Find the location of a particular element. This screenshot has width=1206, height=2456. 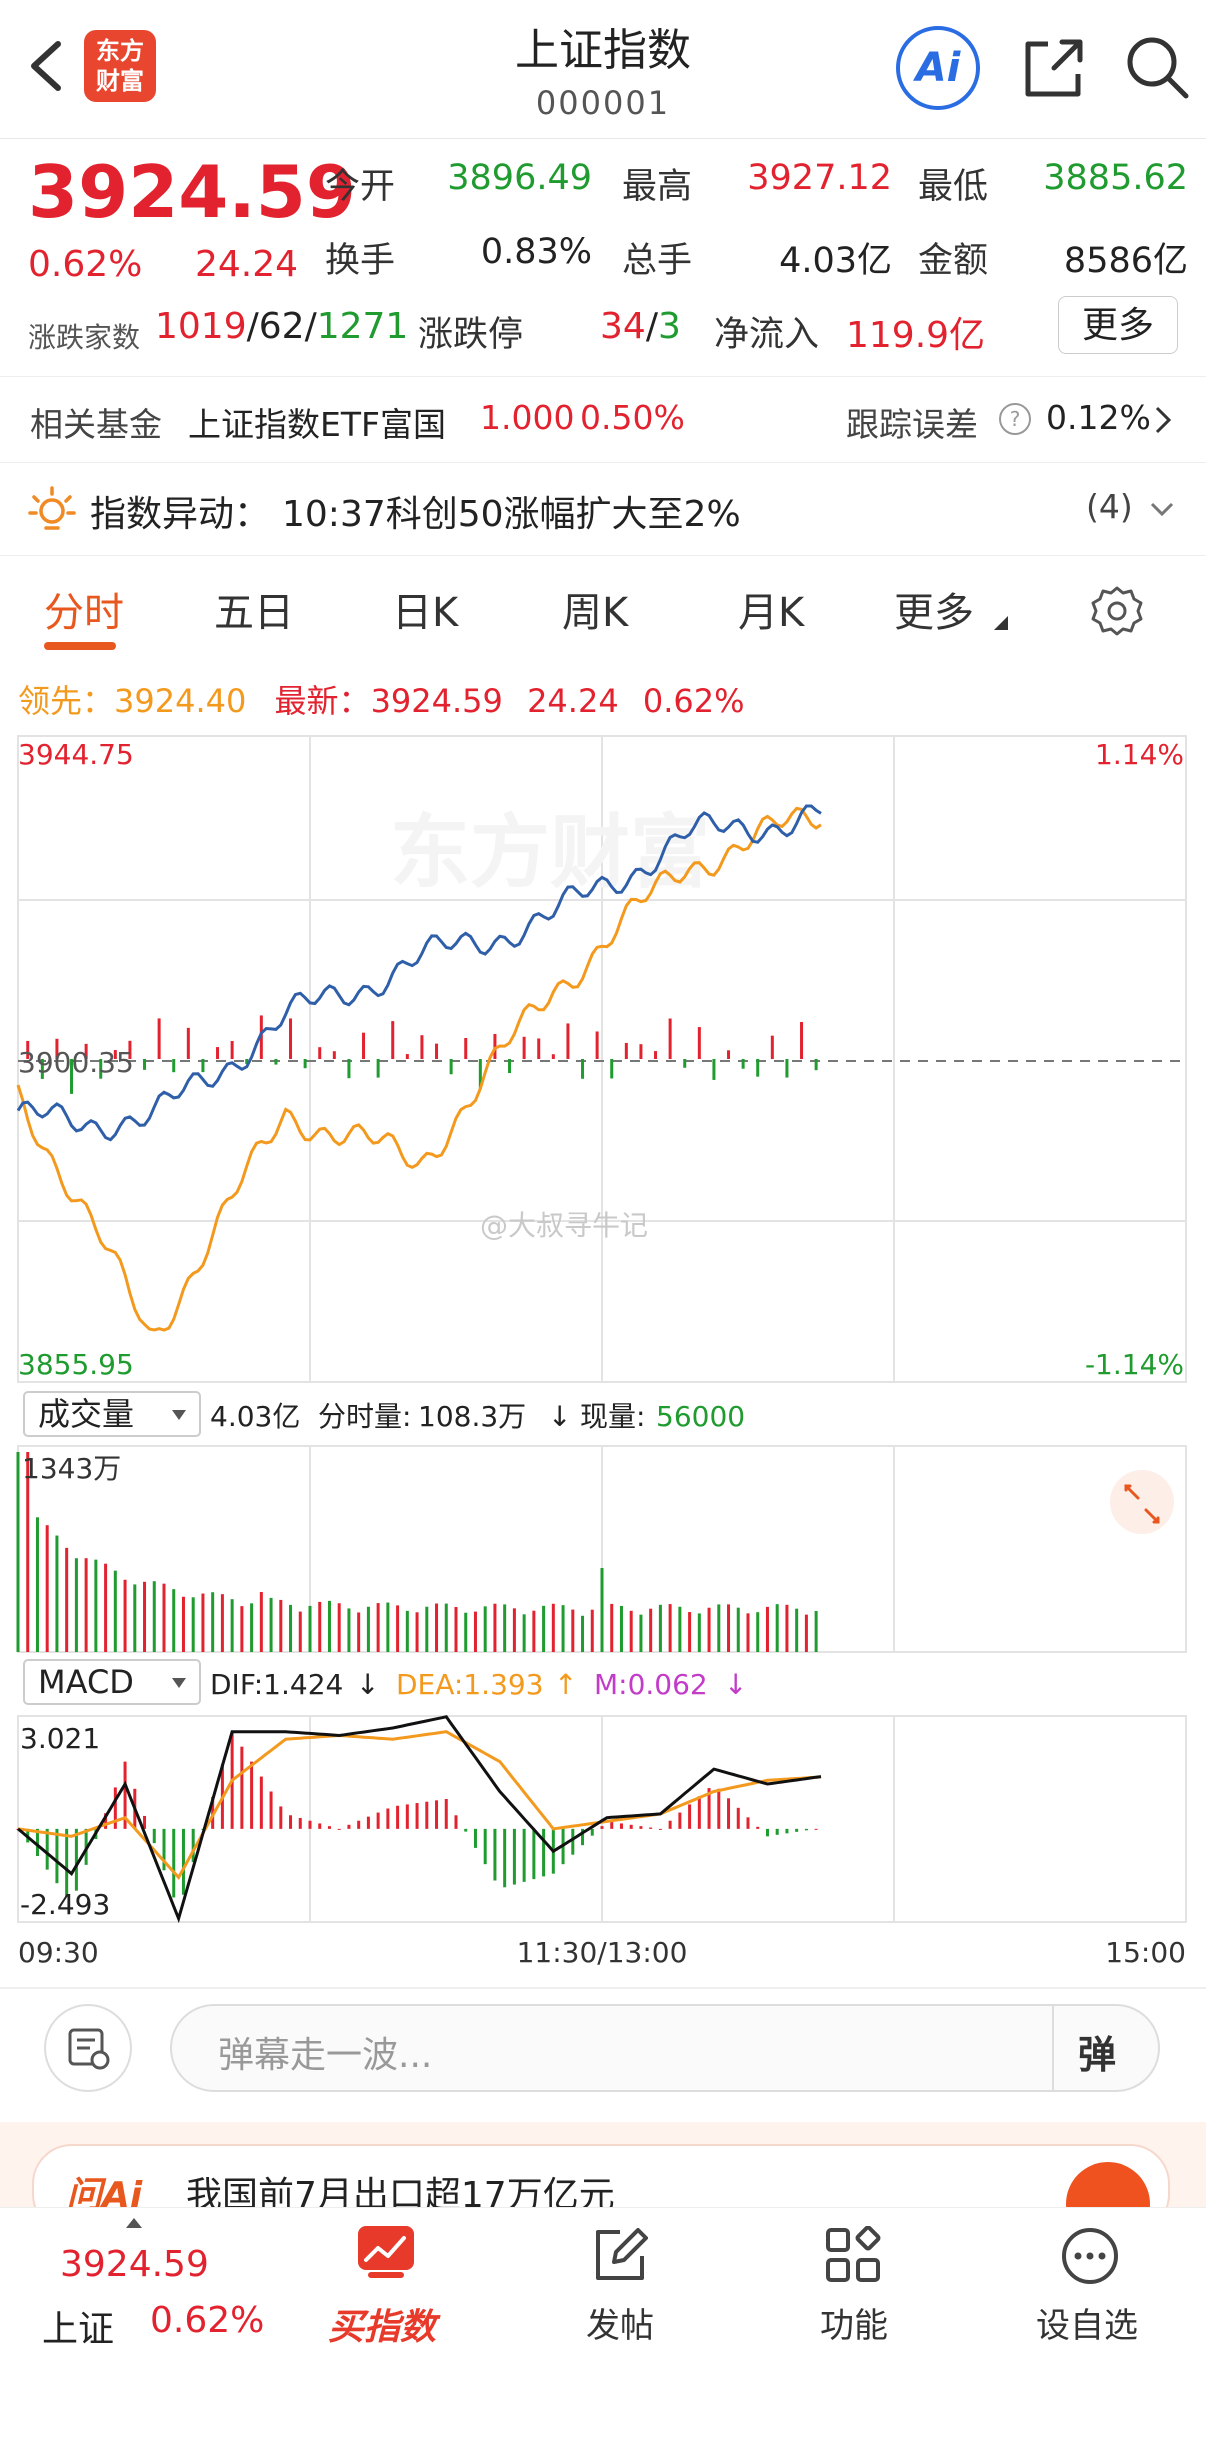

danmu-input-bar: 弹幕走一波... 弹 is located at coordinates (603, 2046).